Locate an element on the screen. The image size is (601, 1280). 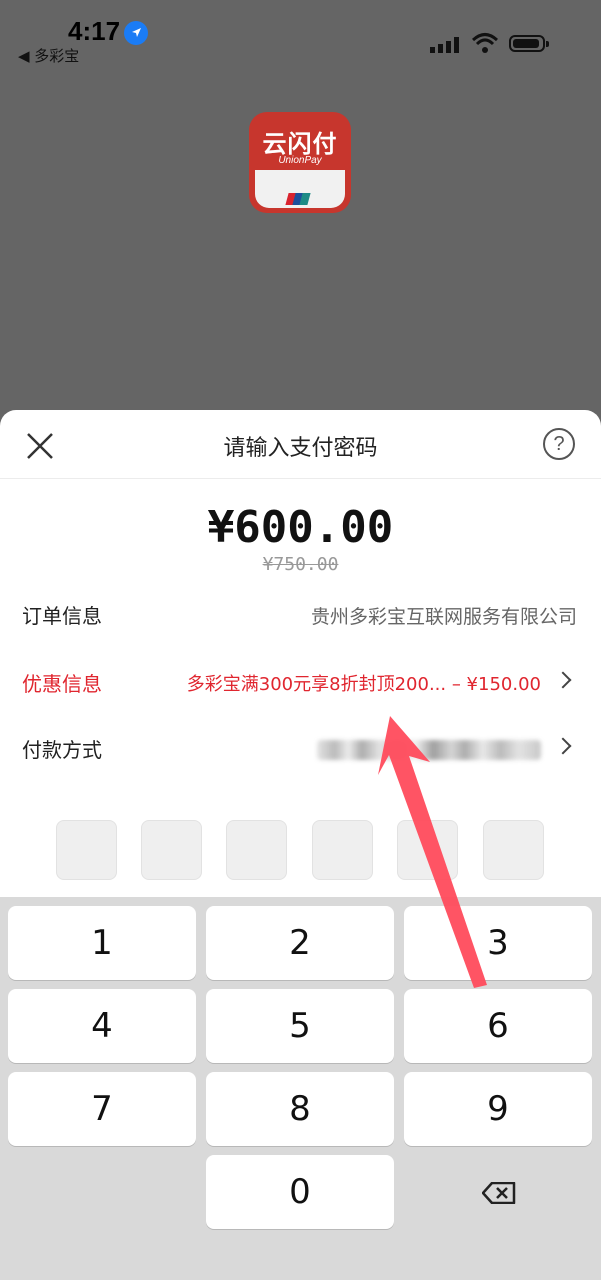
discount-info-row: 优惠信息 多彩宝满300元享8折封顶200... – ¥150.00 is located at coordinates (300, 682).